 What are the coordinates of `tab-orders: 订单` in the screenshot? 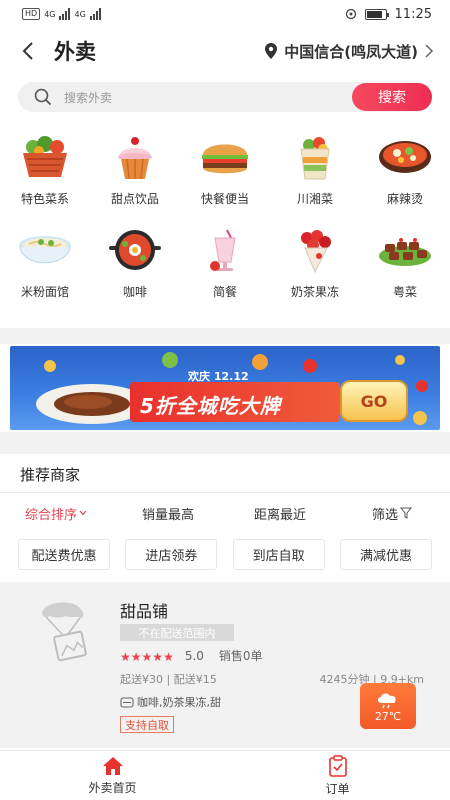 It's located at (337, 775).